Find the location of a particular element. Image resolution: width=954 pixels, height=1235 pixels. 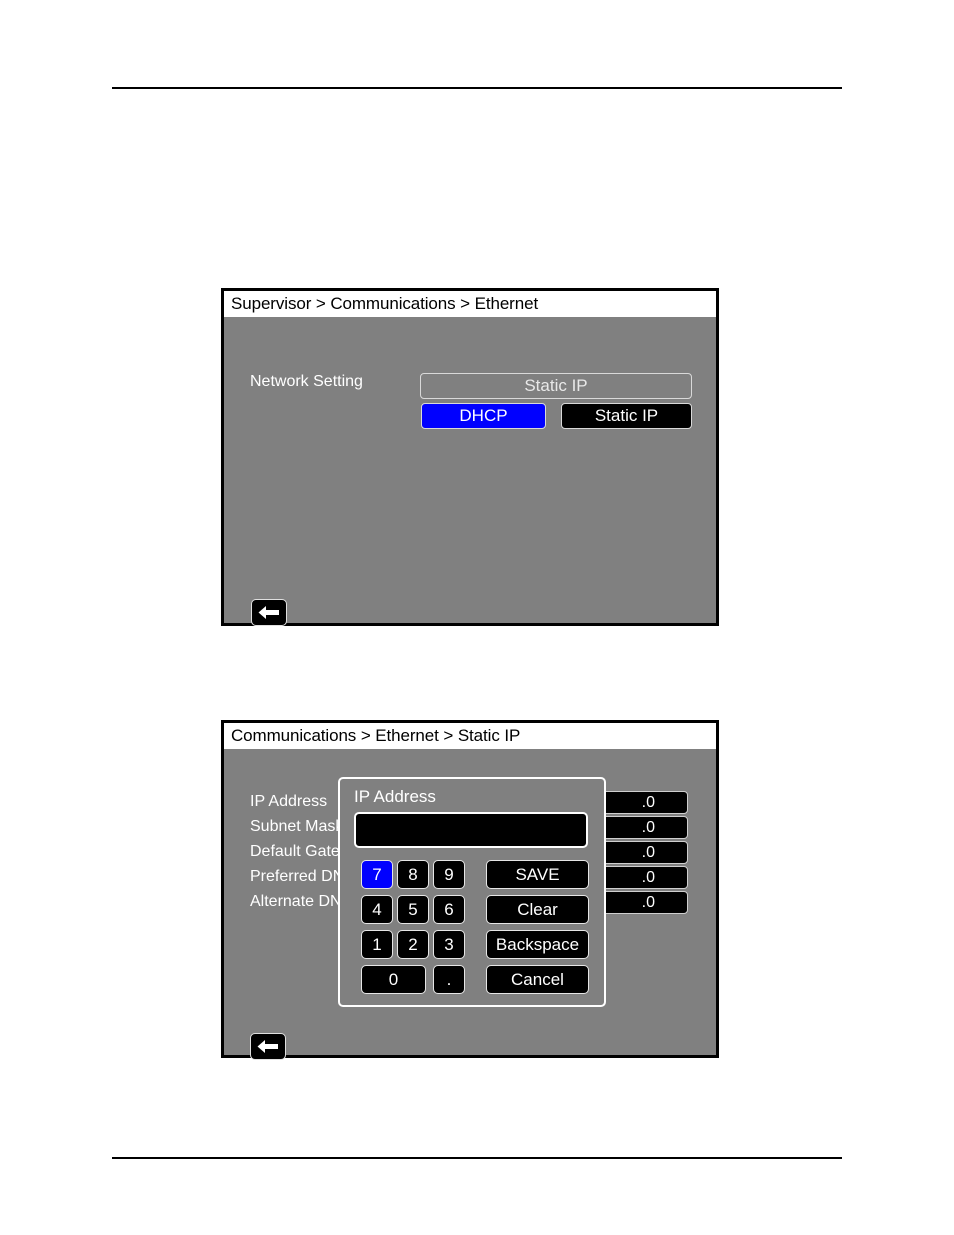

keypad-key-3: 3 is located at coordinates (449, 944).